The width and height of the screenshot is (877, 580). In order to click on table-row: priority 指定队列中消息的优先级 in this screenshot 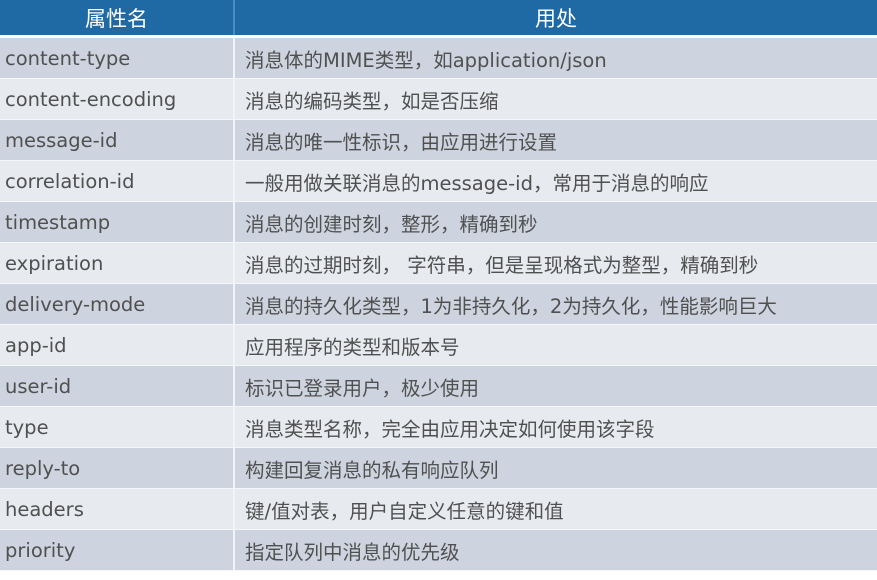, I will do `click(438, 550)`.